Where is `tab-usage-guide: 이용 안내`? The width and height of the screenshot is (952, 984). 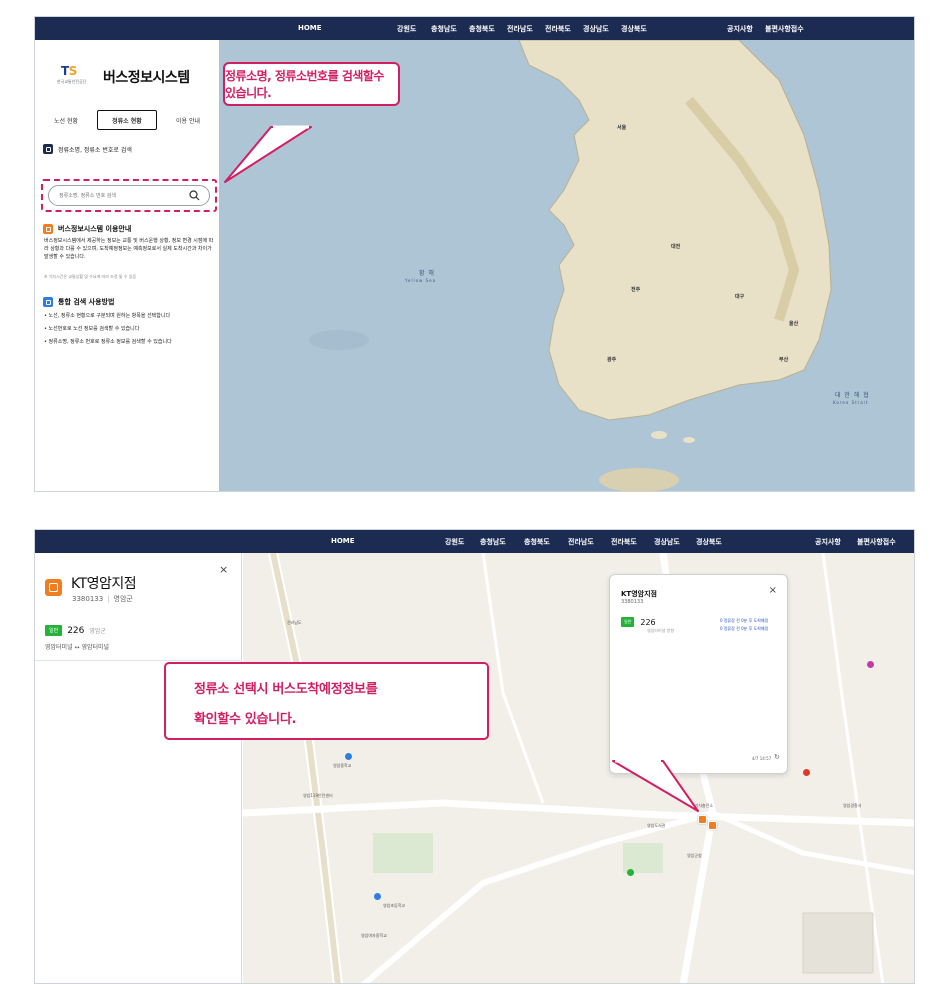
tab-usage-guide: 이용 안내 is located at coordinates (188, 120).